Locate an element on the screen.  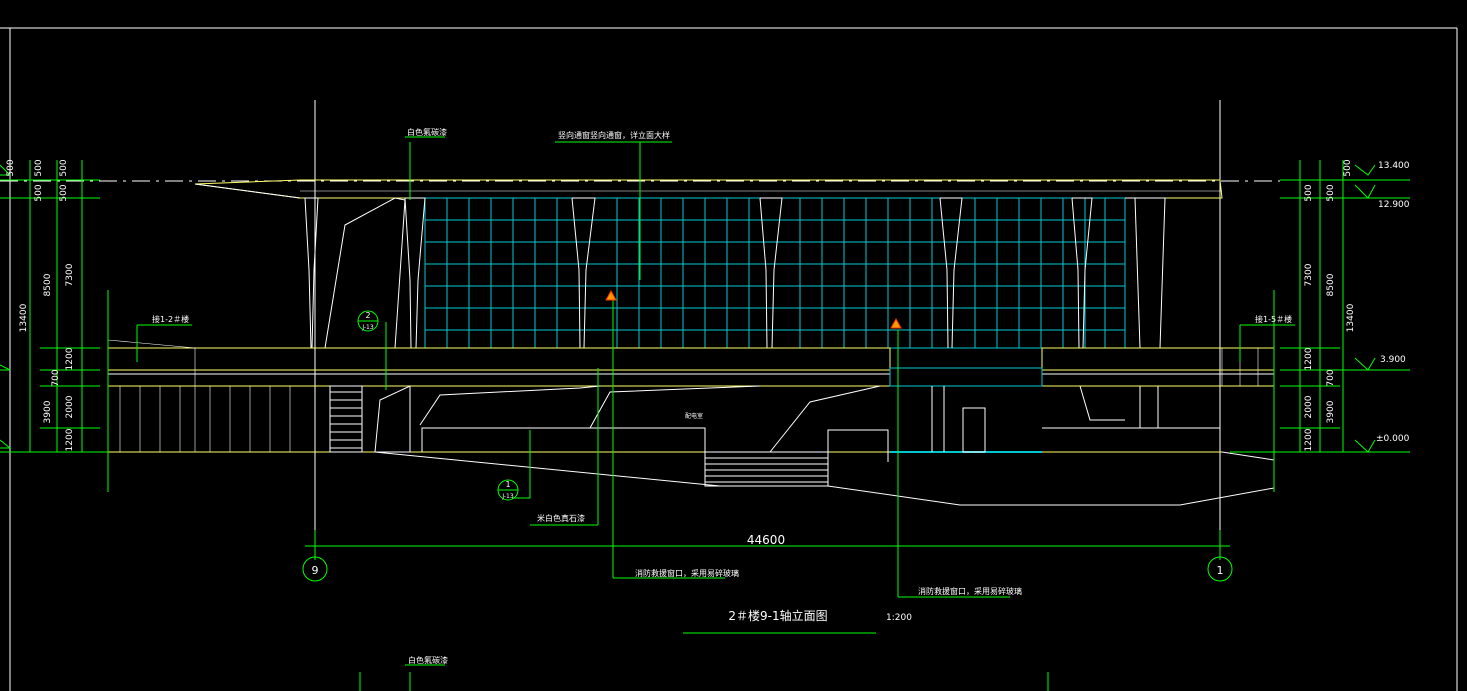
ground-floor is located at coordinates (691, 445).